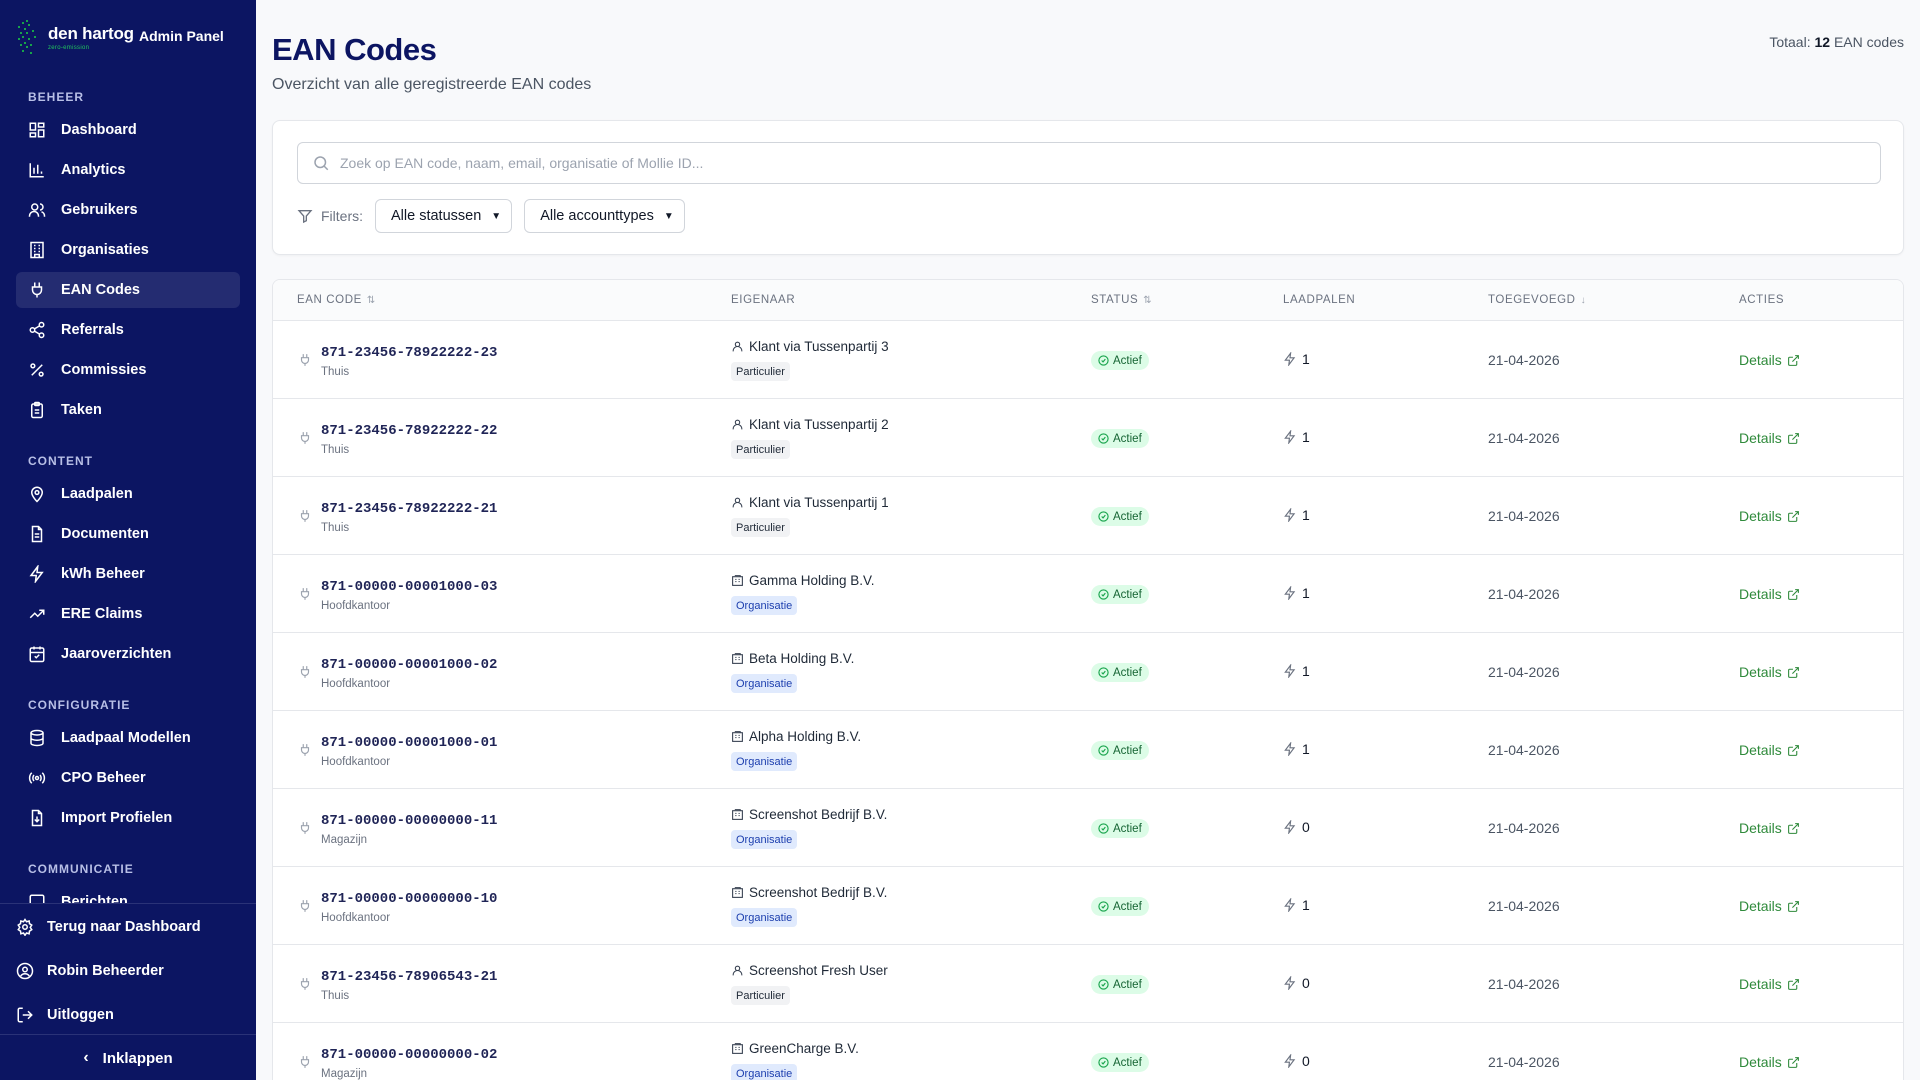 This screenshot has width=1920, height=1080. I want to click on logout-button: Uitloggen, so click(65, 1015).